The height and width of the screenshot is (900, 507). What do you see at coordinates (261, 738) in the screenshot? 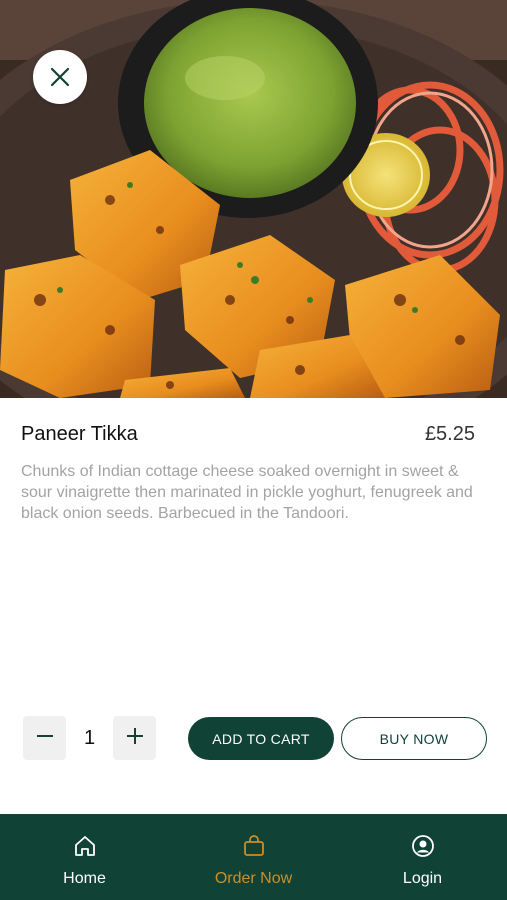
I see `add-to-cart-button: ADD TO CART` at bounding box center [261, 738].